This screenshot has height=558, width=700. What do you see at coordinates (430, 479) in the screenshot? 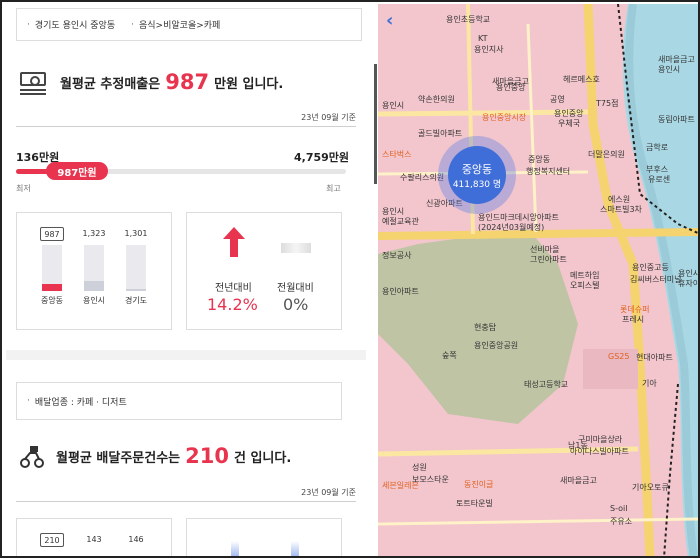
I see `map-place-label: 보모스타운` at bounding box center [430, 479].